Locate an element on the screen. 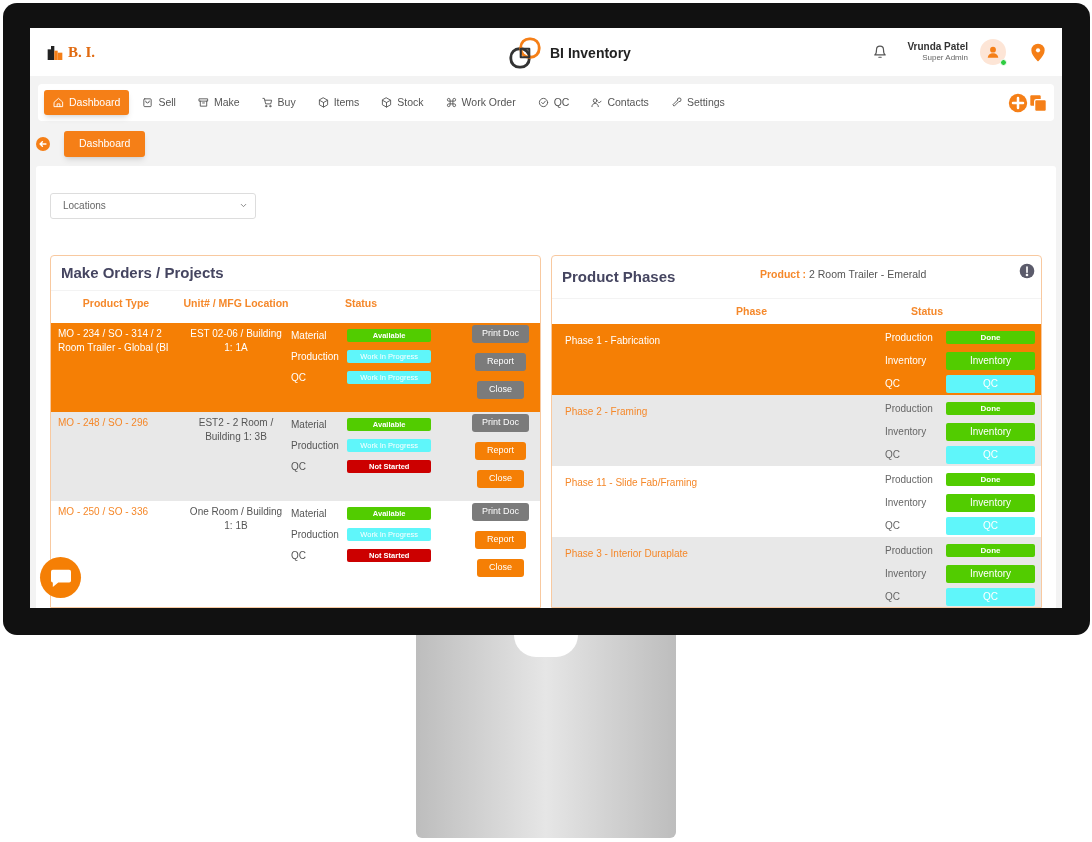 The width and height of the screenshot is (1092, 842). check-circle-icon is located at coordinates (543, 102).